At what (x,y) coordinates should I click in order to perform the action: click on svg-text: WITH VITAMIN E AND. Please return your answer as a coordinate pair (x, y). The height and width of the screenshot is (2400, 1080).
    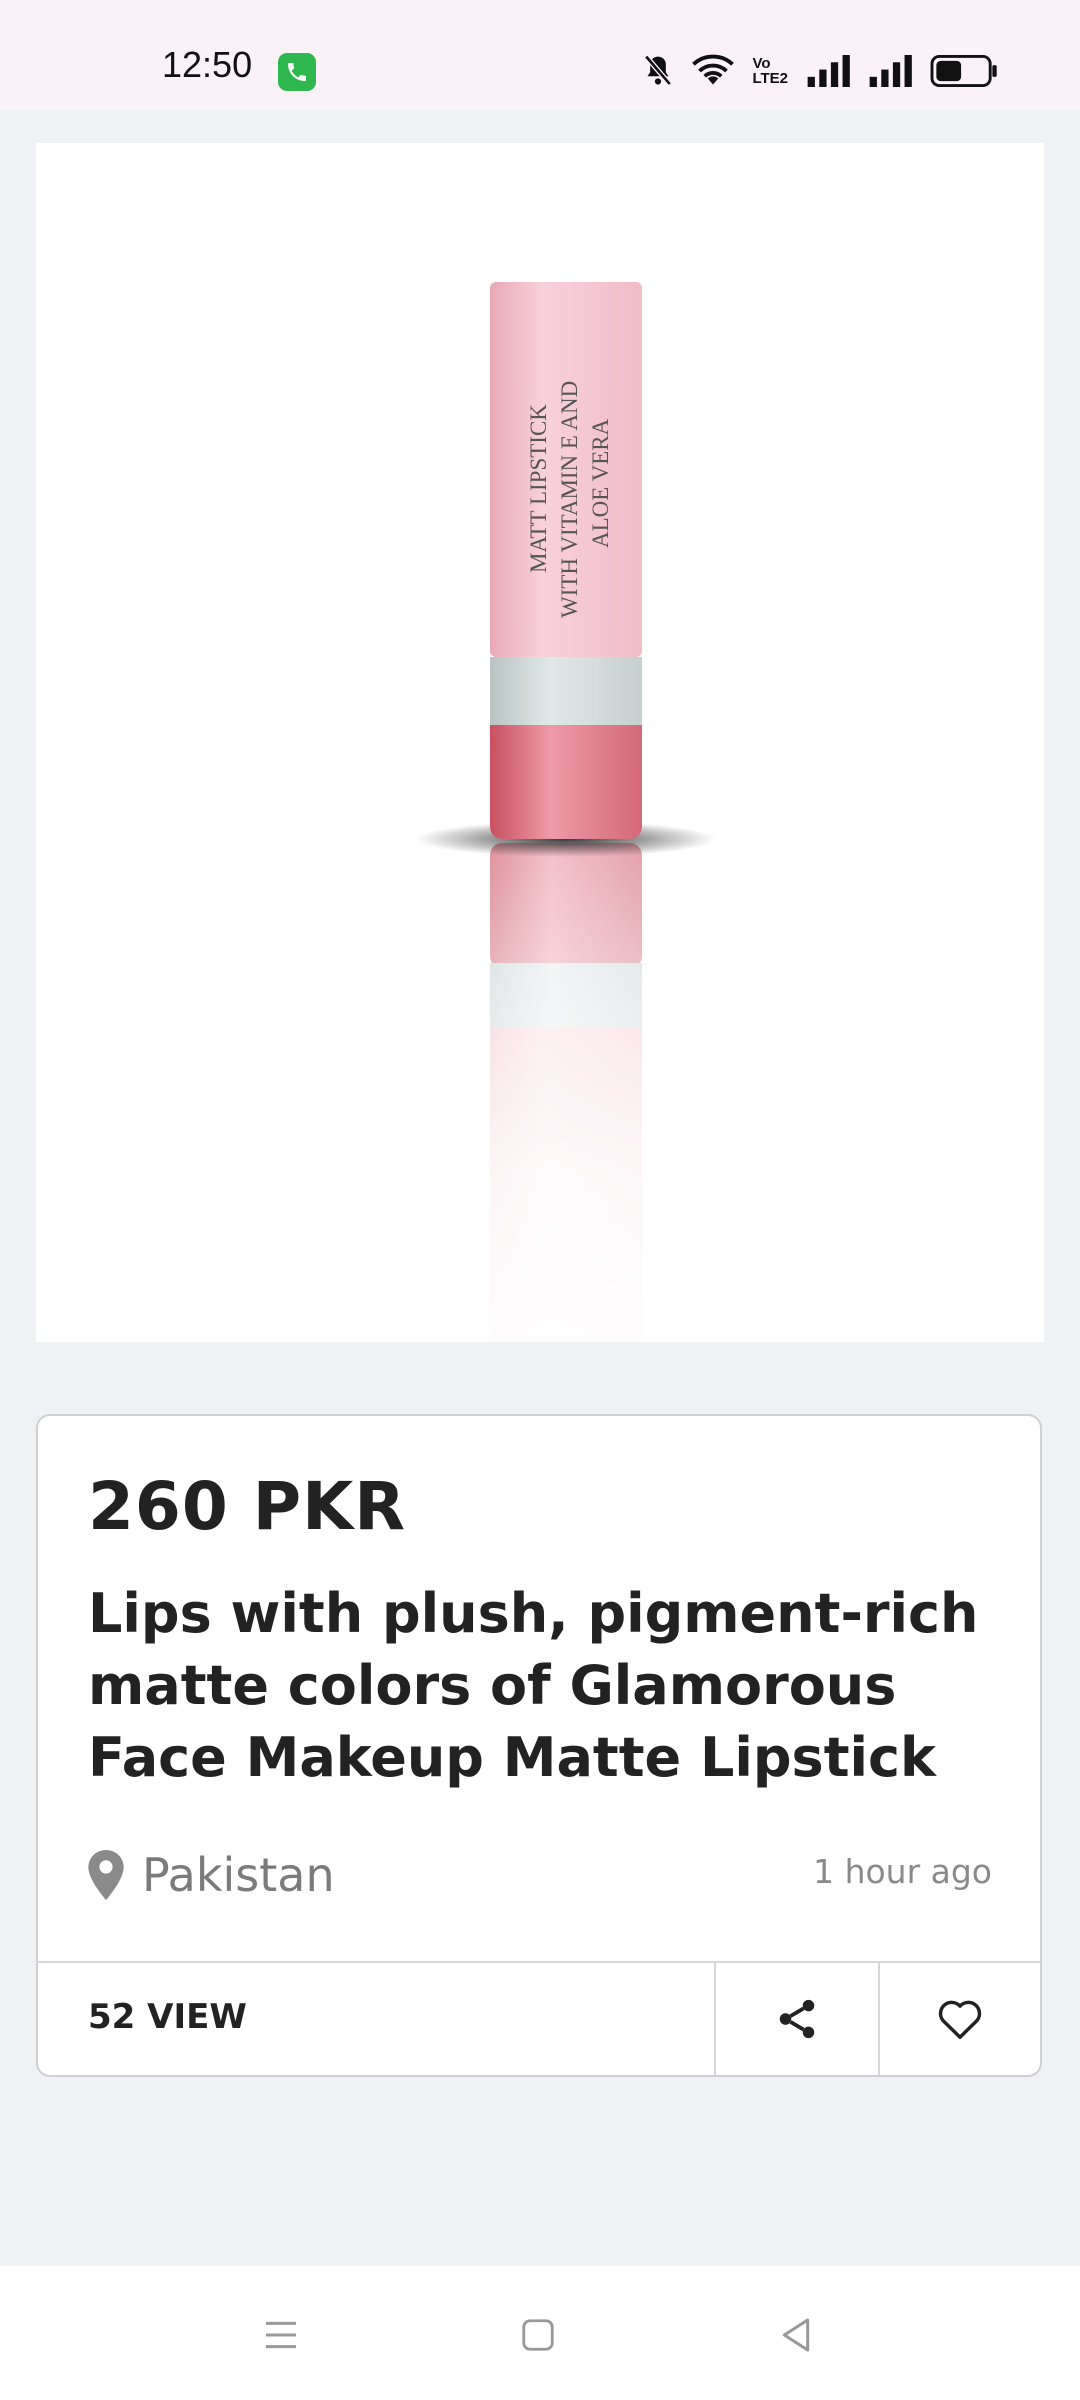
    Looking at the image, I should click on (569, 499).